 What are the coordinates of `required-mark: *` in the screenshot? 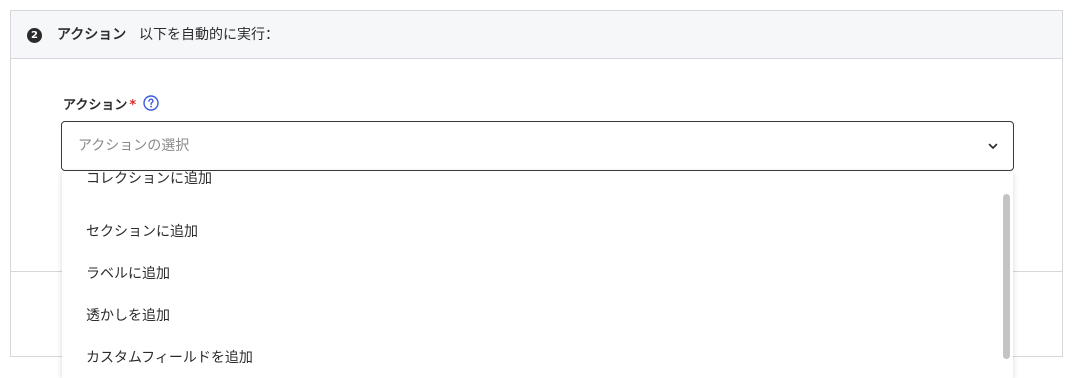 It's located at (133, 105).